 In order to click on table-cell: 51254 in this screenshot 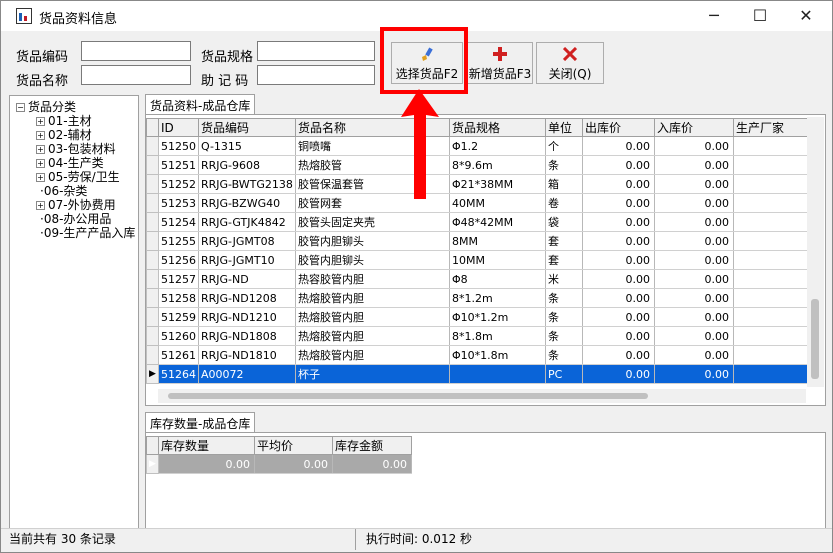, I will do `click(178, 222)`.